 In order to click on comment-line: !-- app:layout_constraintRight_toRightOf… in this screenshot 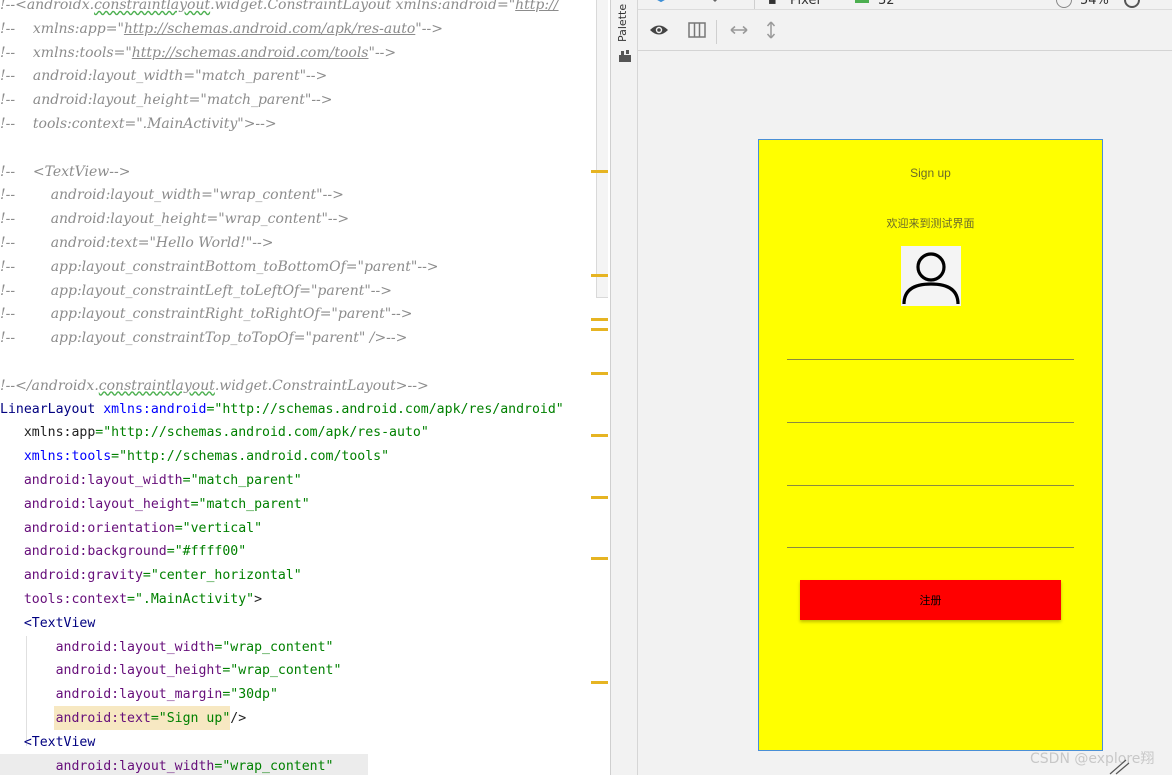, I will do `click(206, 314)`.